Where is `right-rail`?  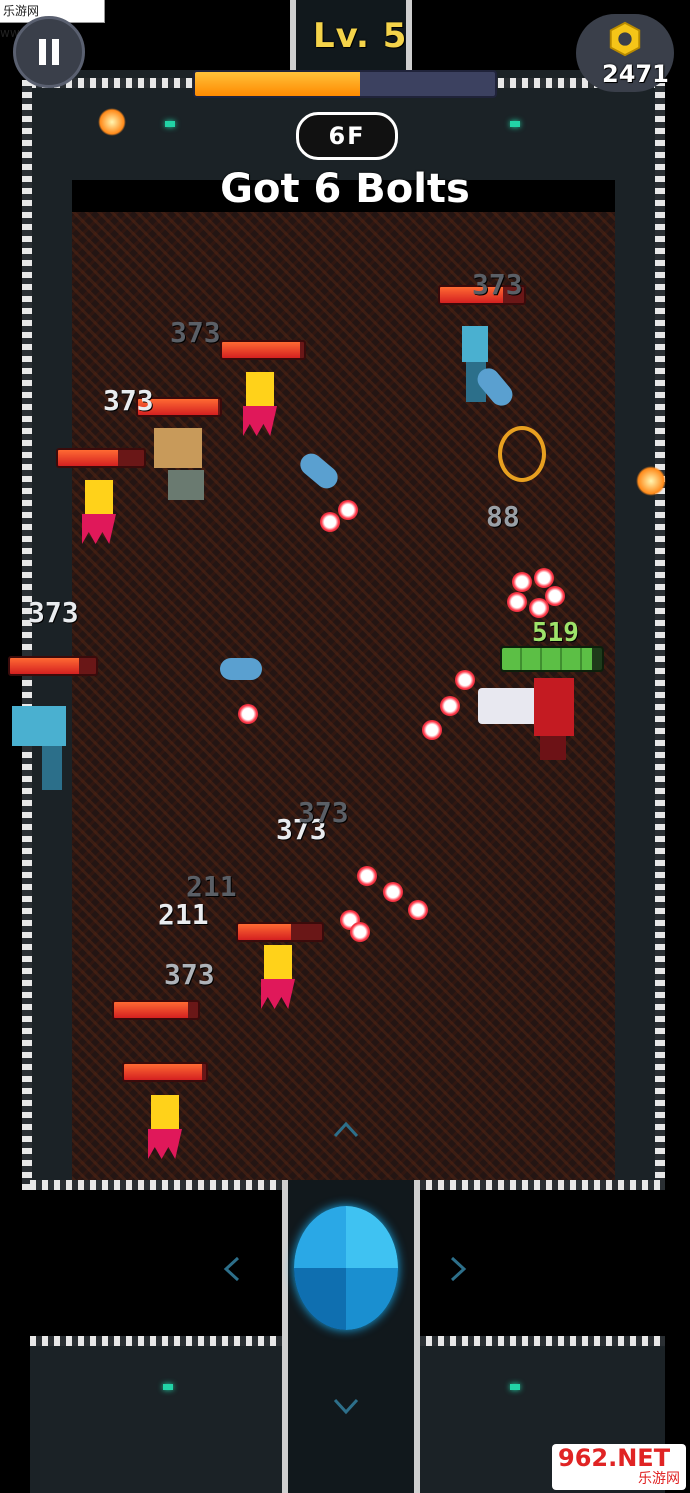
right-rail is located at coordinates (660, 635).